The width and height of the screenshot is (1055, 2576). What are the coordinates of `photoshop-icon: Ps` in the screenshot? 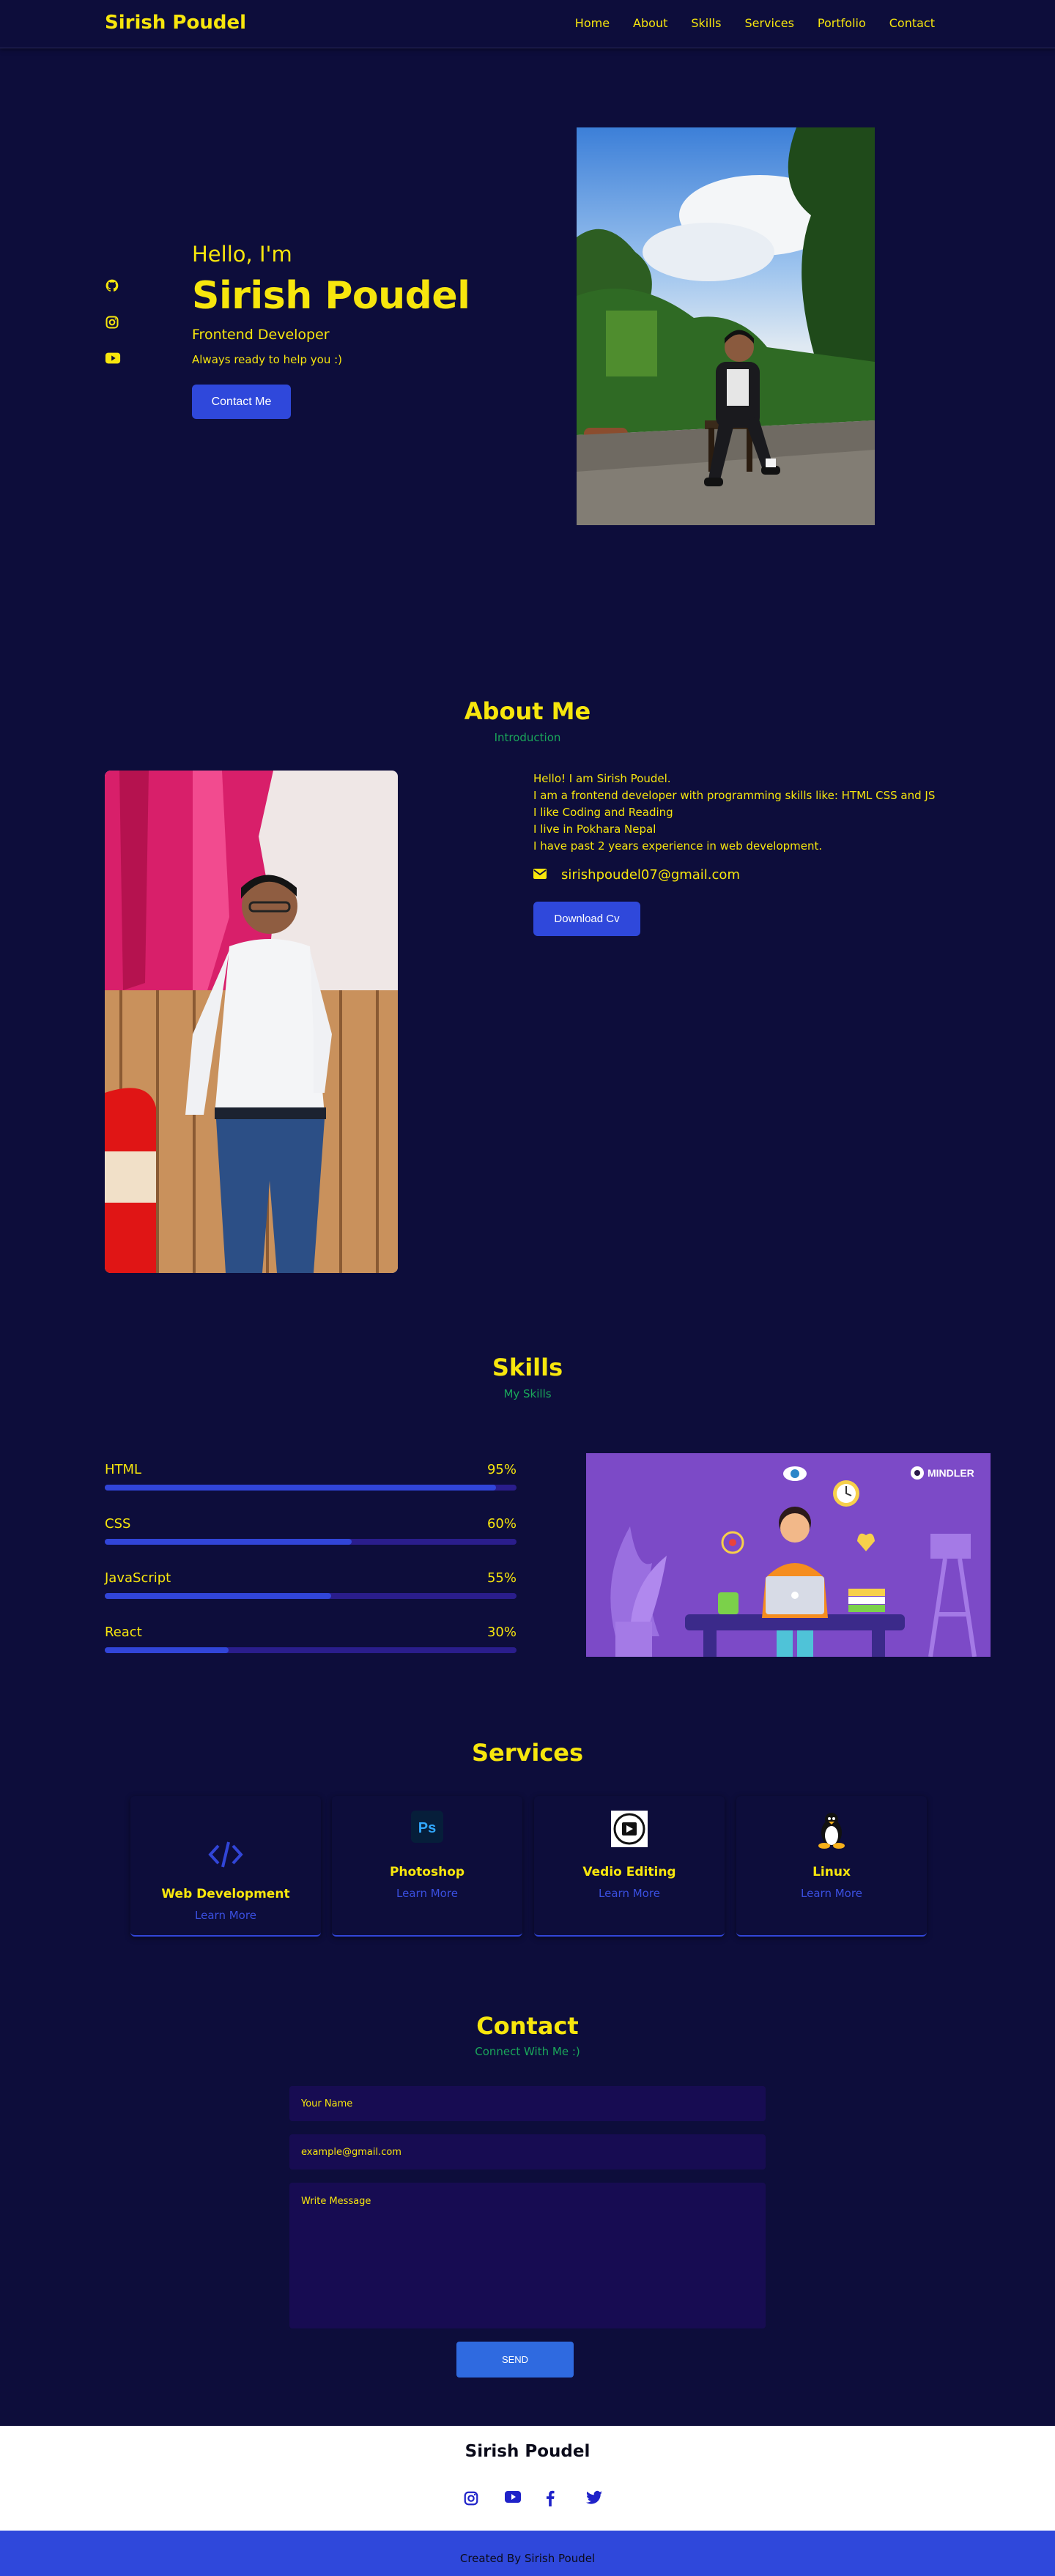 It's located at (427, 1827).